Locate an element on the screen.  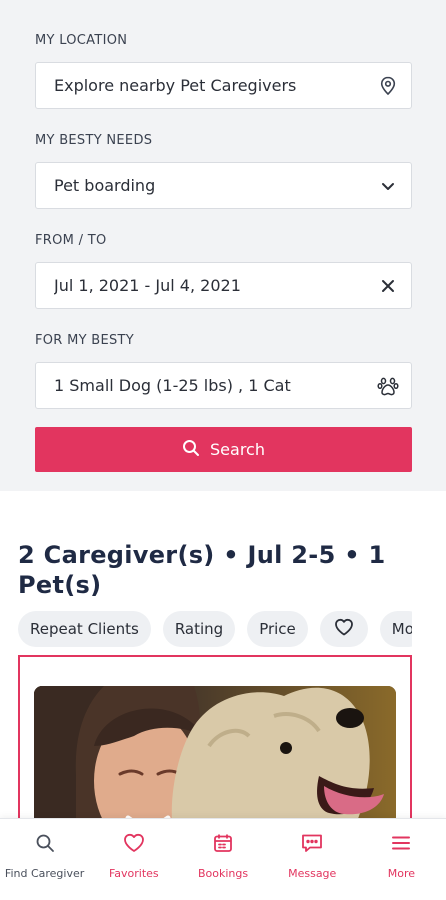
location-field: Explore nearby Pet Caregivers is located at coordinates (223, 85).